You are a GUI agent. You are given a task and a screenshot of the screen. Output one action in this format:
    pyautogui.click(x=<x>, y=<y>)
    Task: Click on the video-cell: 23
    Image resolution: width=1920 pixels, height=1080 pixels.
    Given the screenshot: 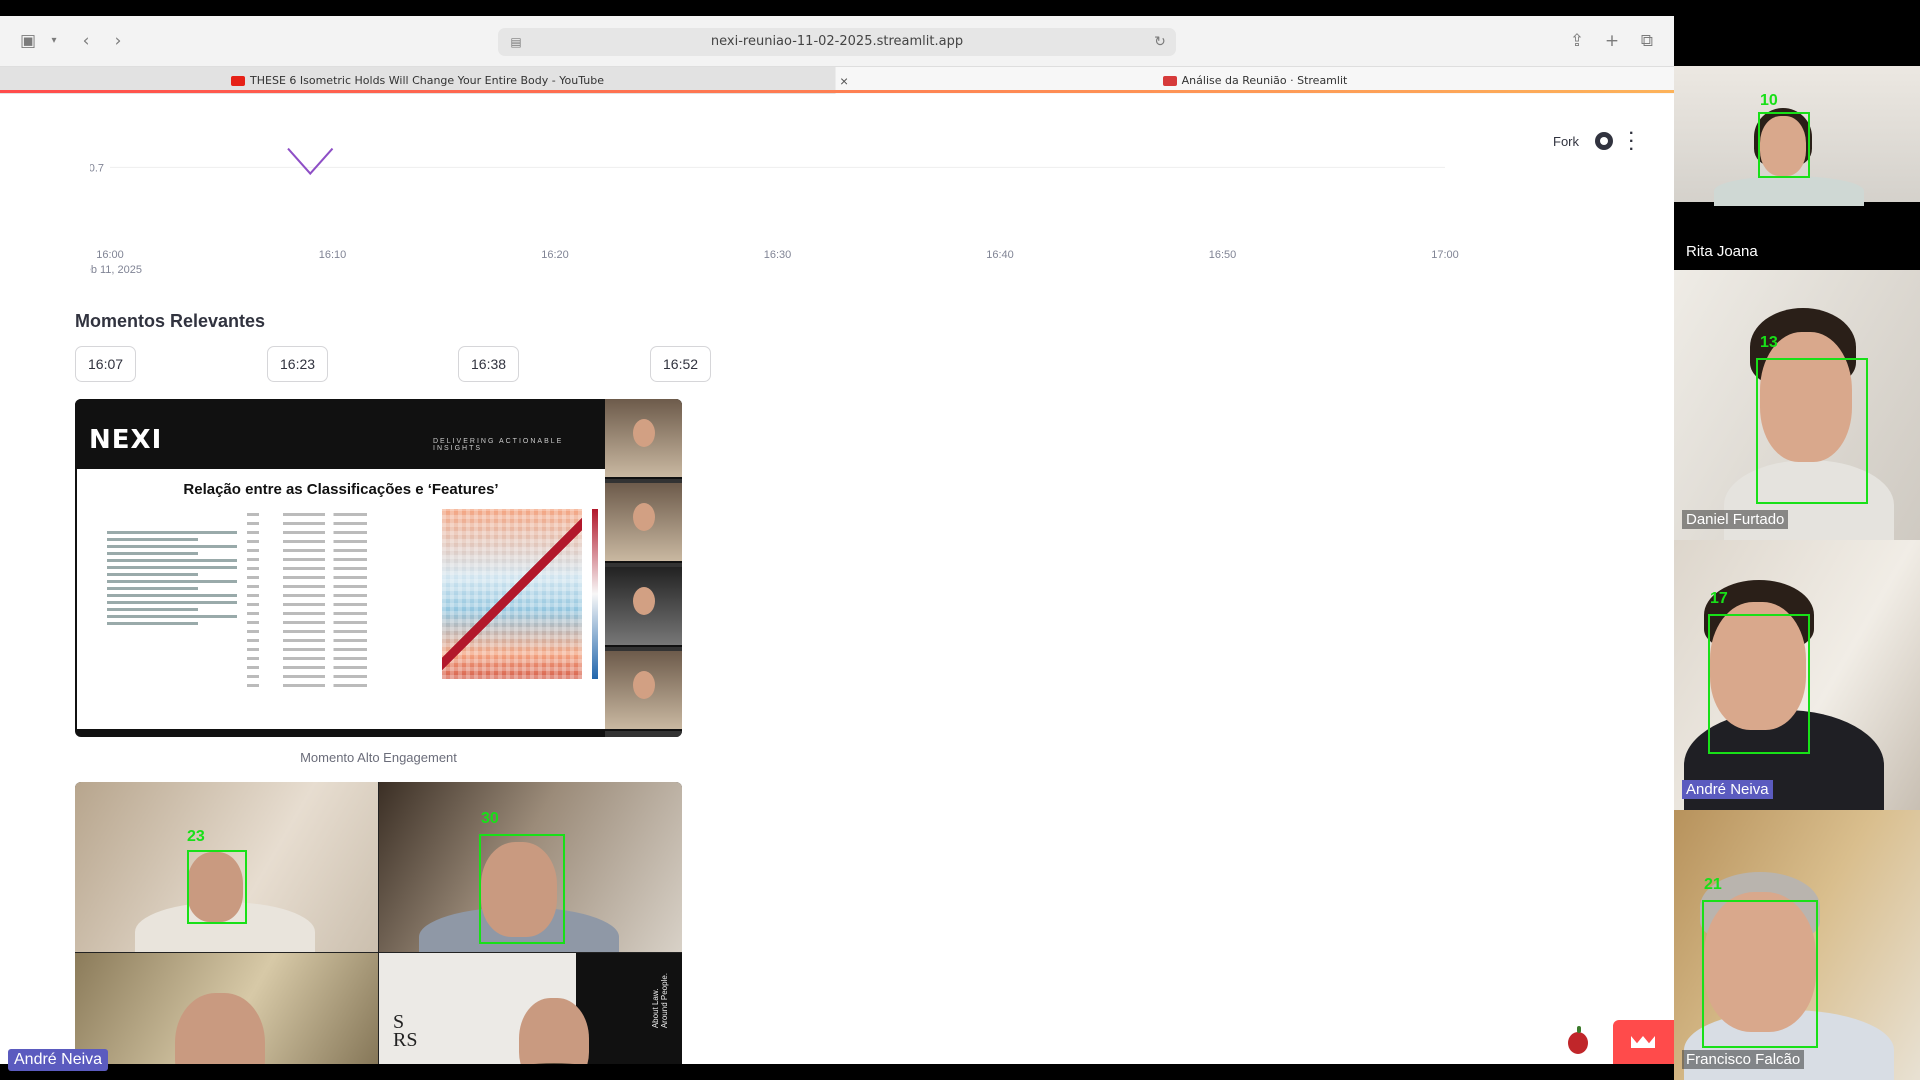 What is the action you would take?
    pyautogui.click(x=226, y=867)
    